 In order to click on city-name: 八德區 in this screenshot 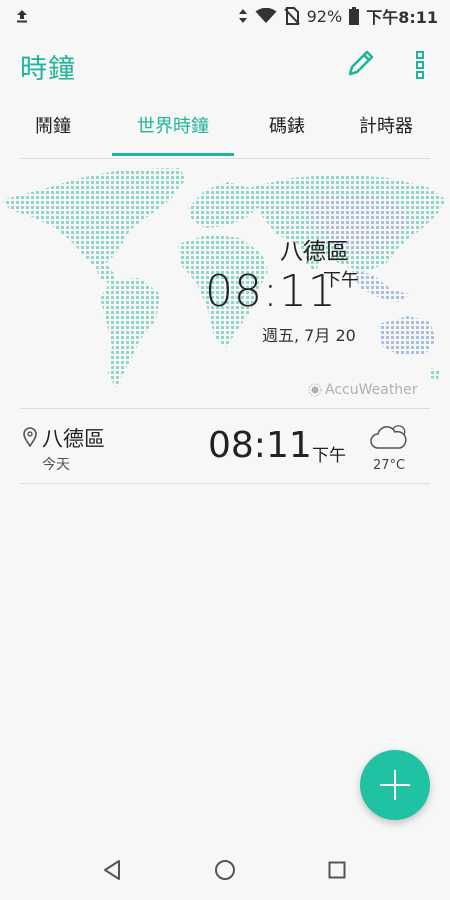, I will do `click(73, 439)`.